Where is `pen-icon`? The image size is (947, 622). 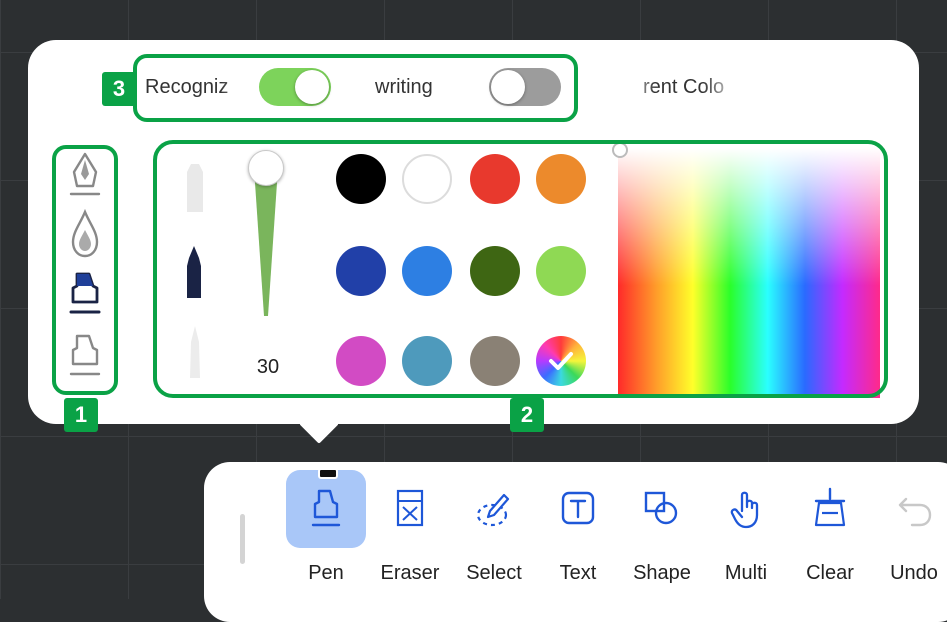 pen-icon is located at coordinates (326, 508).